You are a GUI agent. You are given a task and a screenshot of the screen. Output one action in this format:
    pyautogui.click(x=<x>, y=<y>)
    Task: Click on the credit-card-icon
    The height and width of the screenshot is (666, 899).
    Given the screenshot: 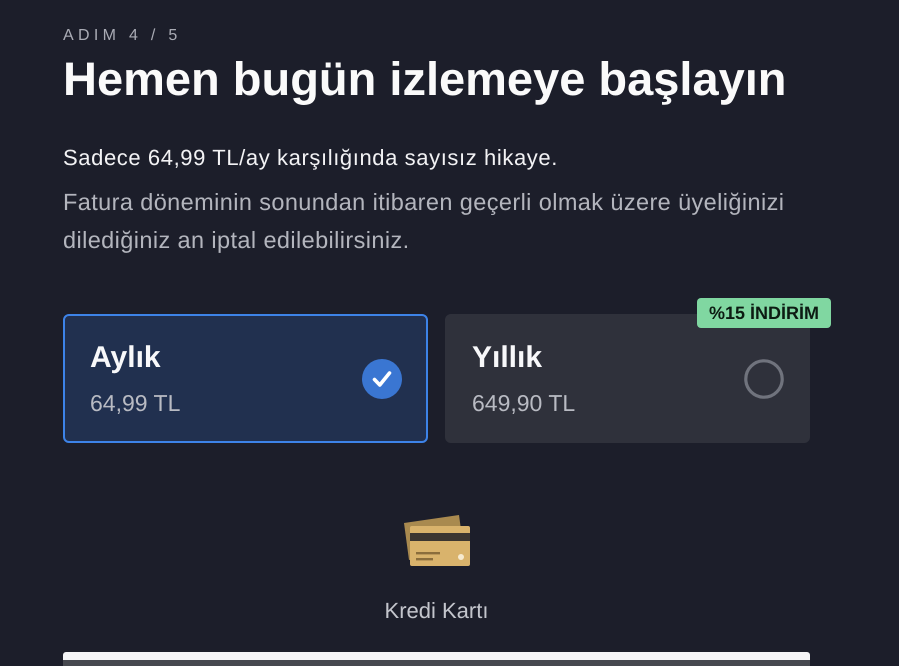 What is the action you would take?
    pyautogui.click(x=436, y=540)
    